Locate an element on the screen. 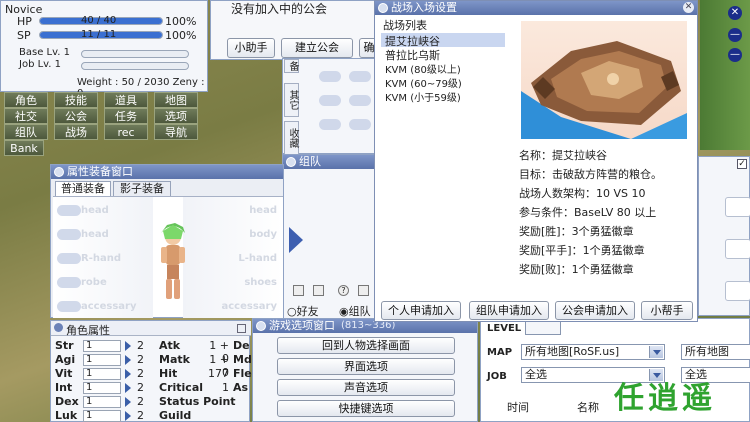 The width and height of the screenshot is (750, 422). equip-slot-right: shoes is located at coordinates (260, 282).